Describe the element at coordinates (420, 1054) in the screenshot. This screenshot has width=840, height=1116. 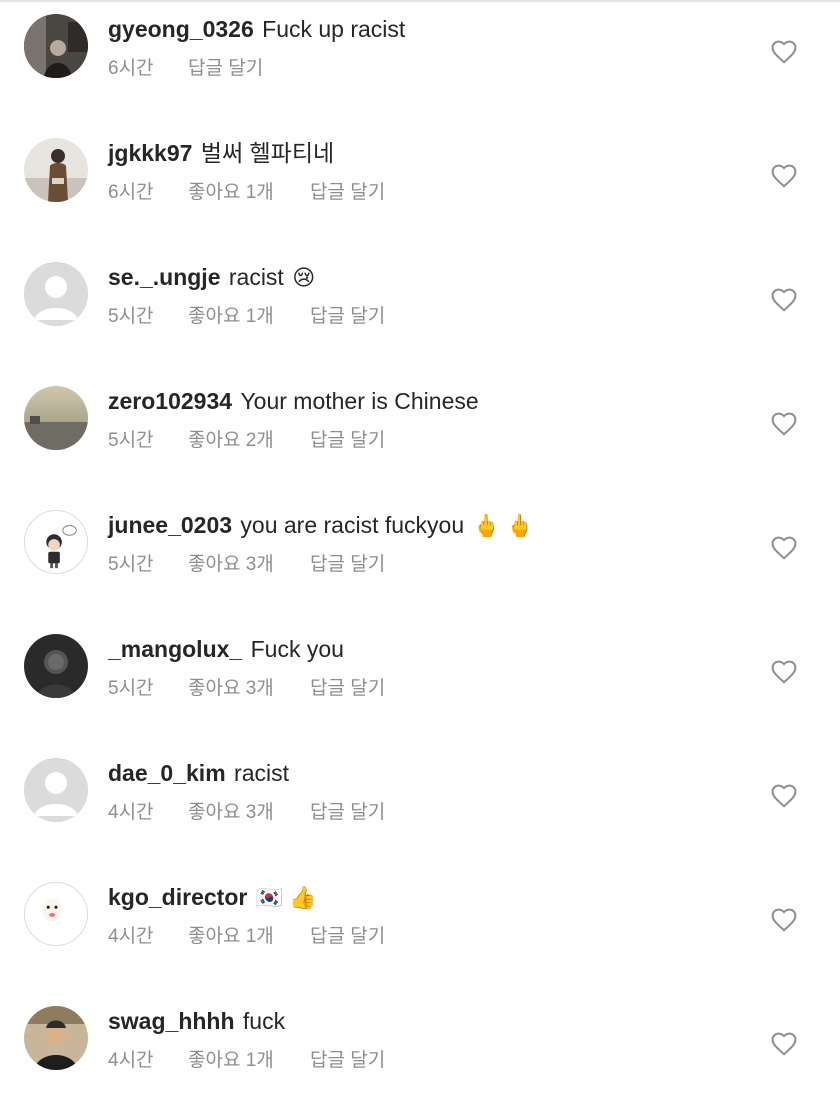
I see `comment-item: swag_hhhh fuck 4시간 좋아요 1개 답글 달기` at that location.